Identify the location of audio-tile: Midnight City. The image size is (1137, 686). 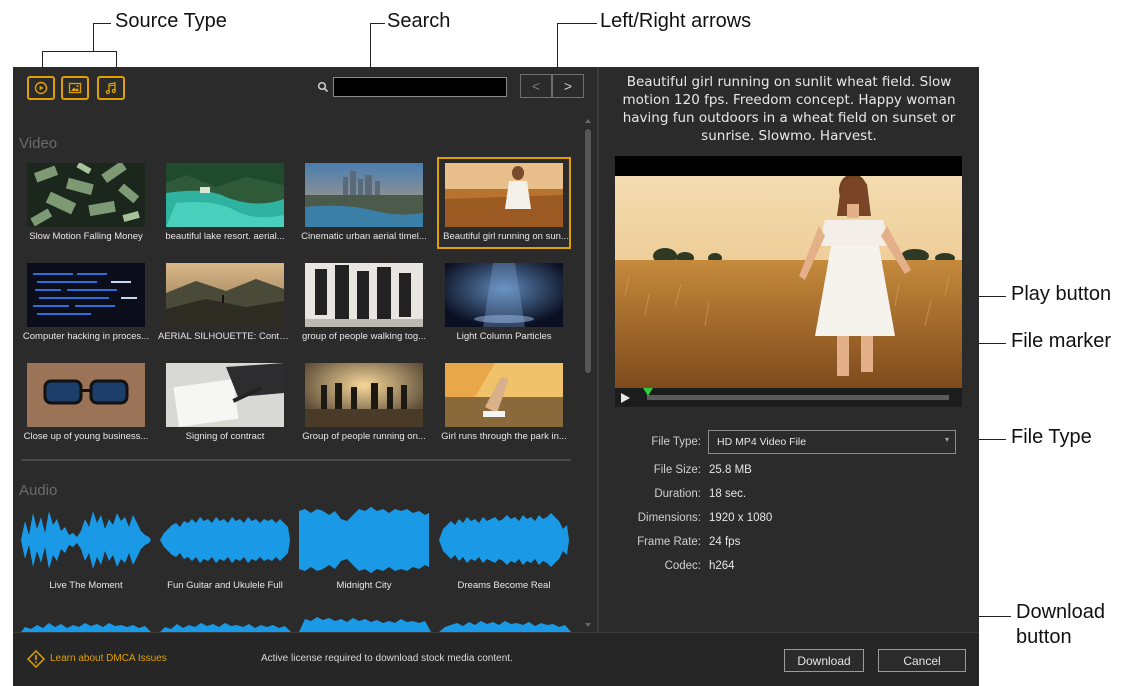
(364, 550).